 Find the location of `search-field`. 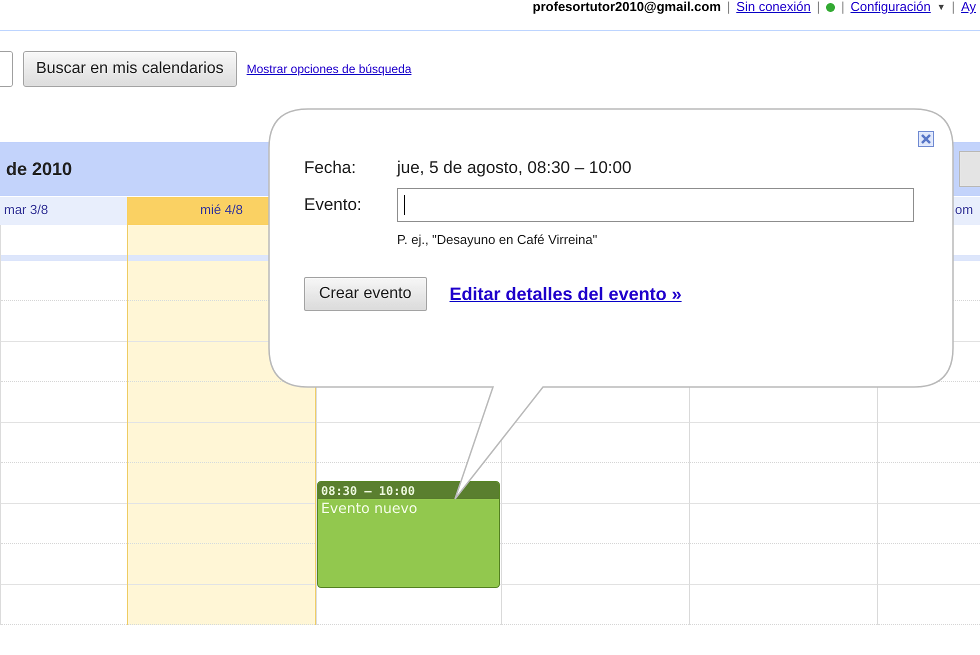

search-field is located at coordinates (6, 69).